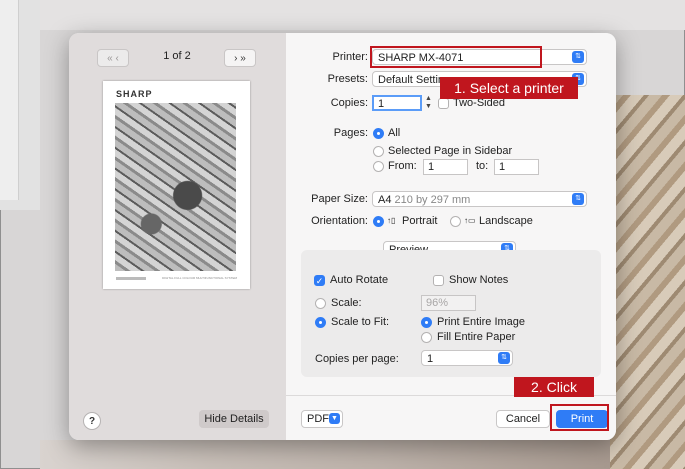  What do you see at coordinates (482, 166) in the screenshot?
I see `pages-to-label: to:` at bounding box center [482, 166].